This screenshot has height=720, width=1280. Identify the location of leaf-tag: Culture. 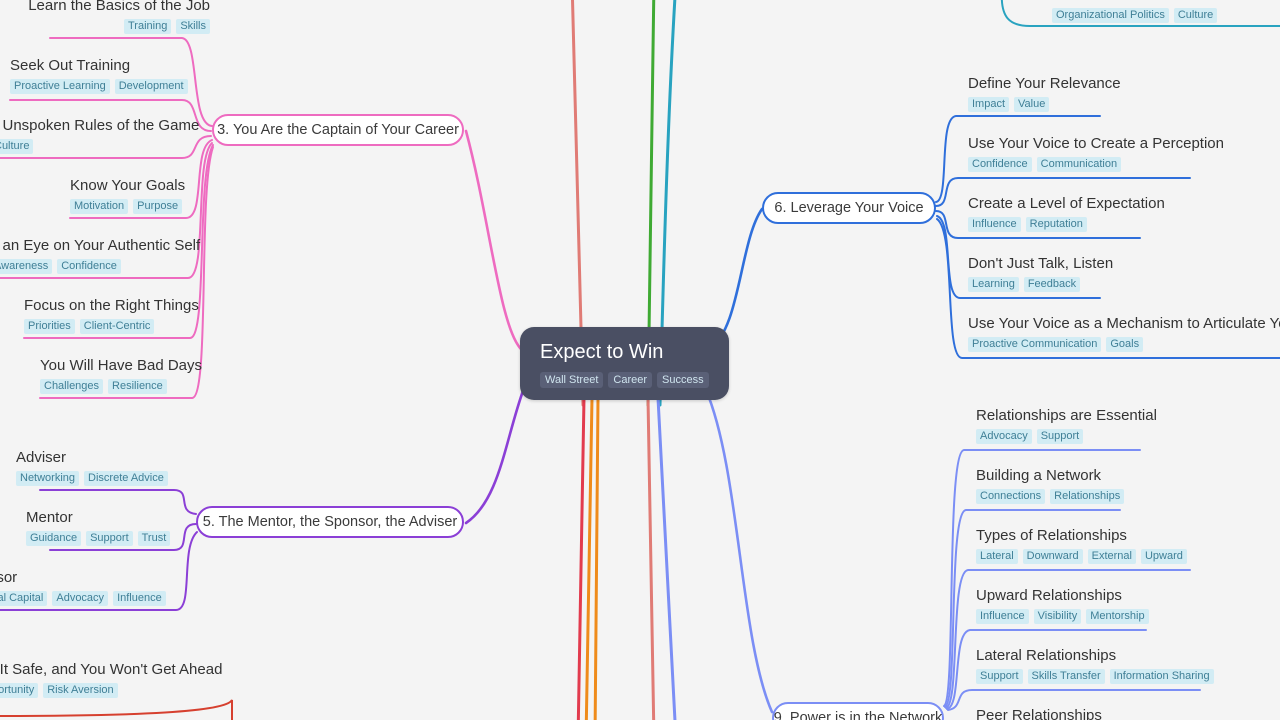
(17, 146).